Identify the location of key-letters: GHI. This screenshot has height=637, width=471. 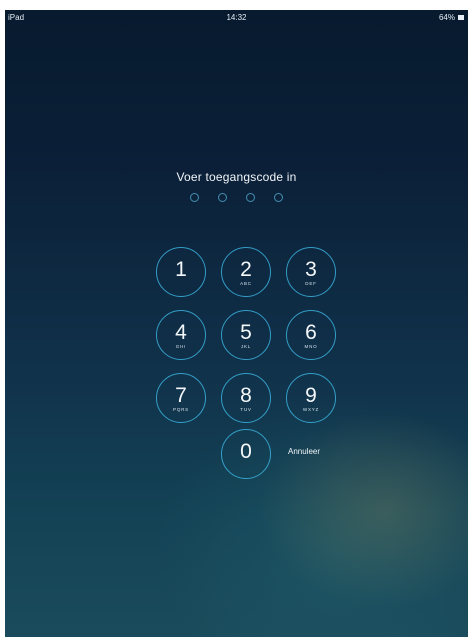
(181, 346).